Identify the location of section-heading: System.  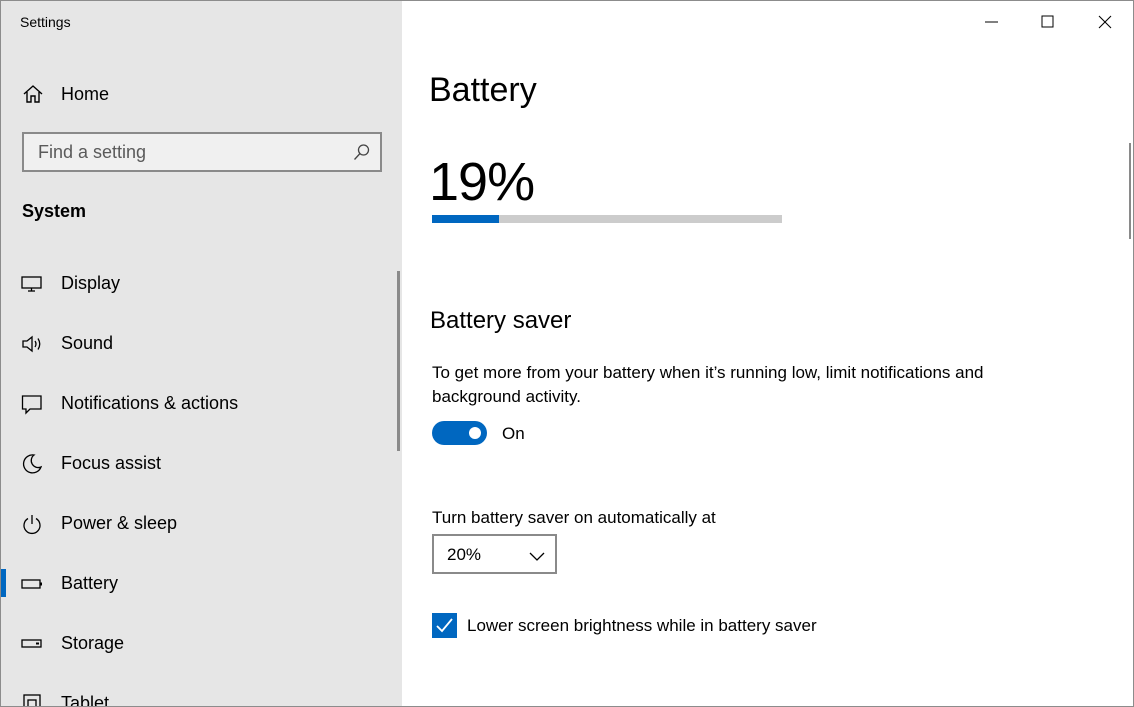
(54, 211).